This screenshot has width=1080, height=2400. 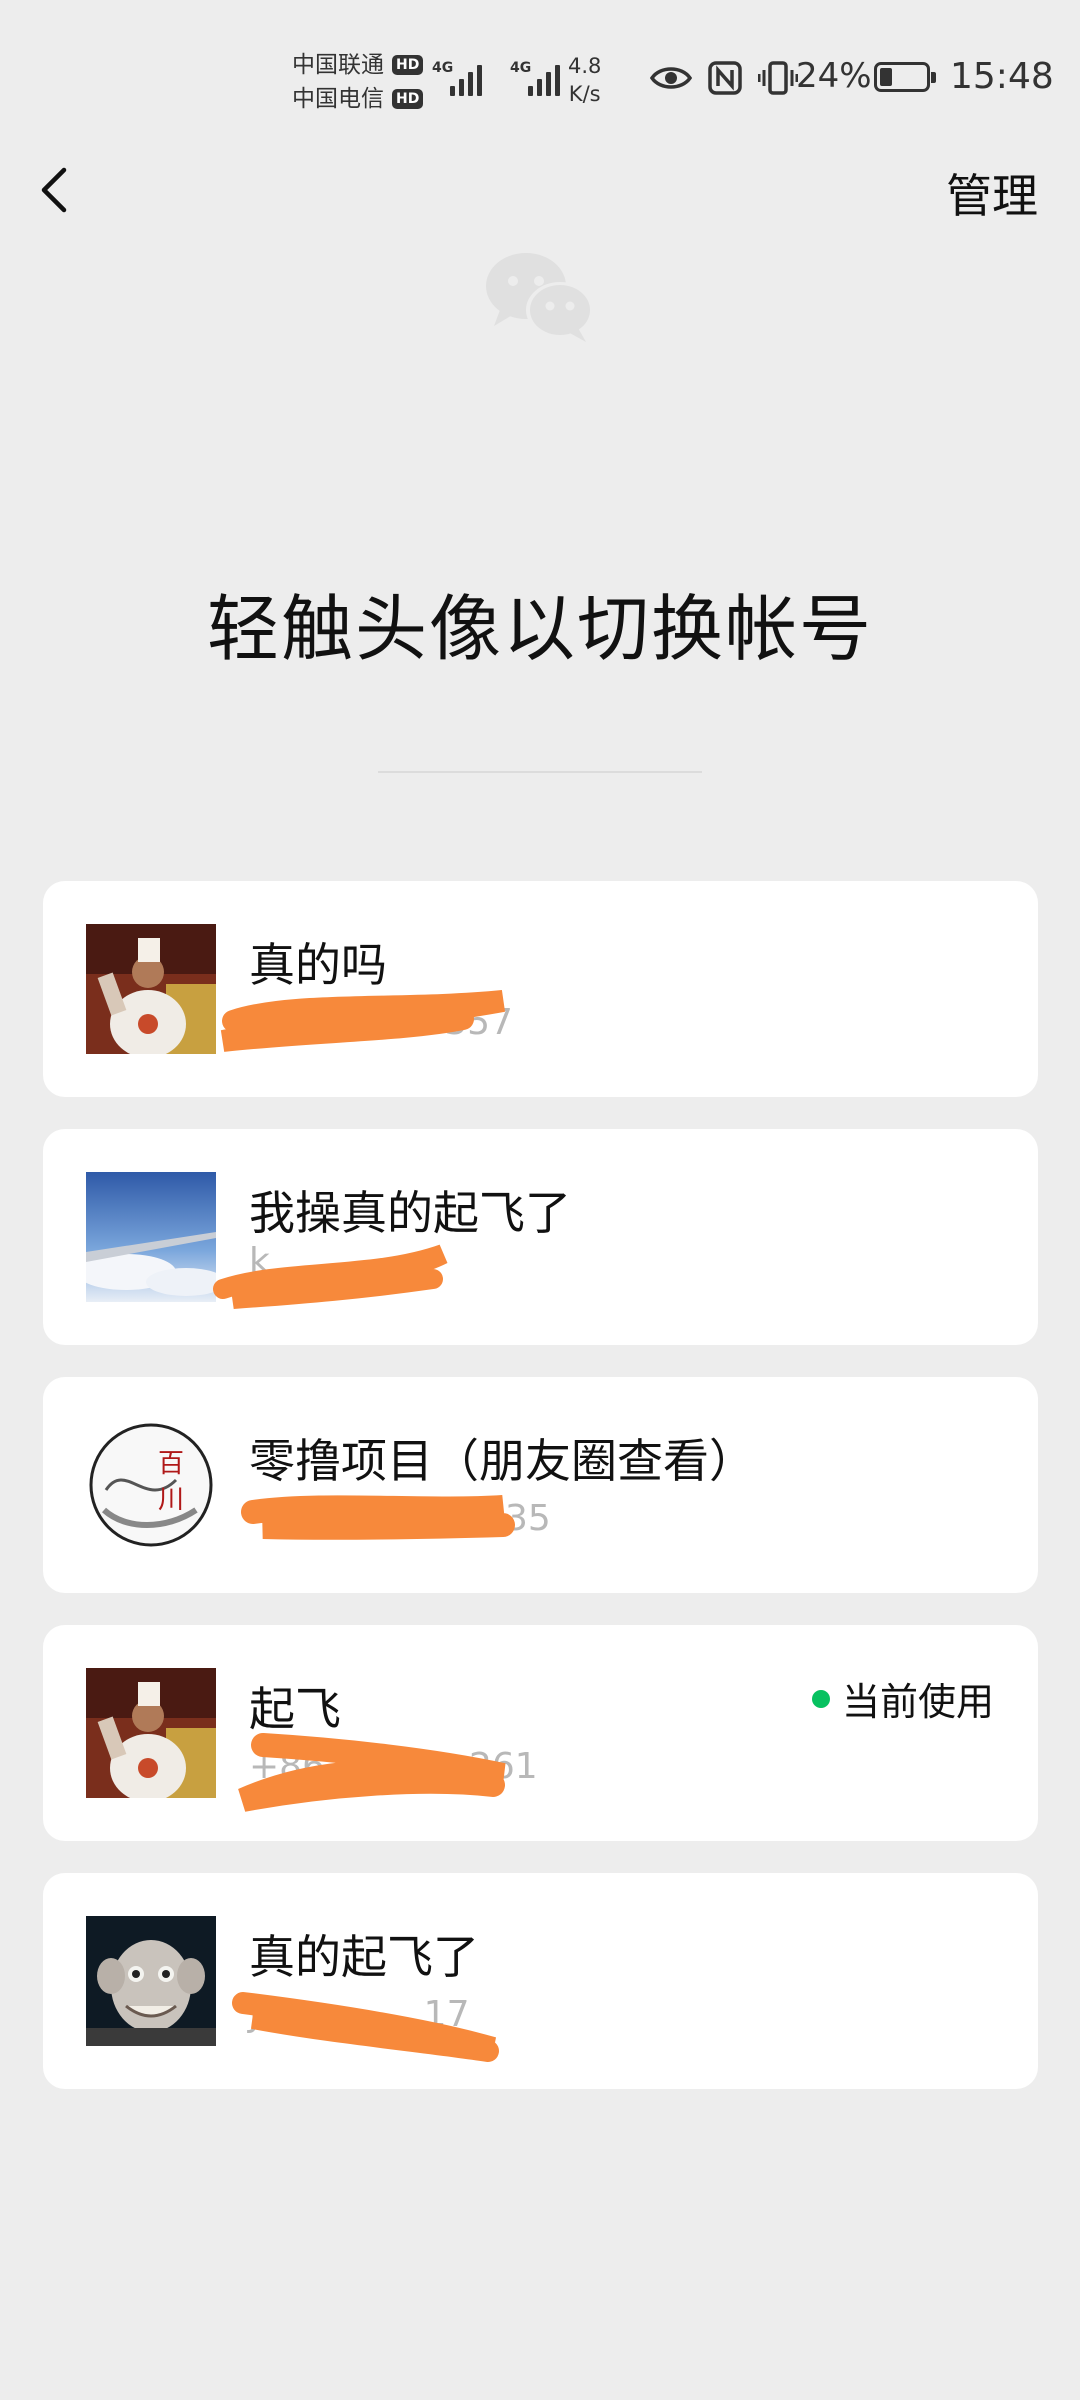 I want to click on account-card: 真的起飞了 JL 17, so click(x=540, y=1981).